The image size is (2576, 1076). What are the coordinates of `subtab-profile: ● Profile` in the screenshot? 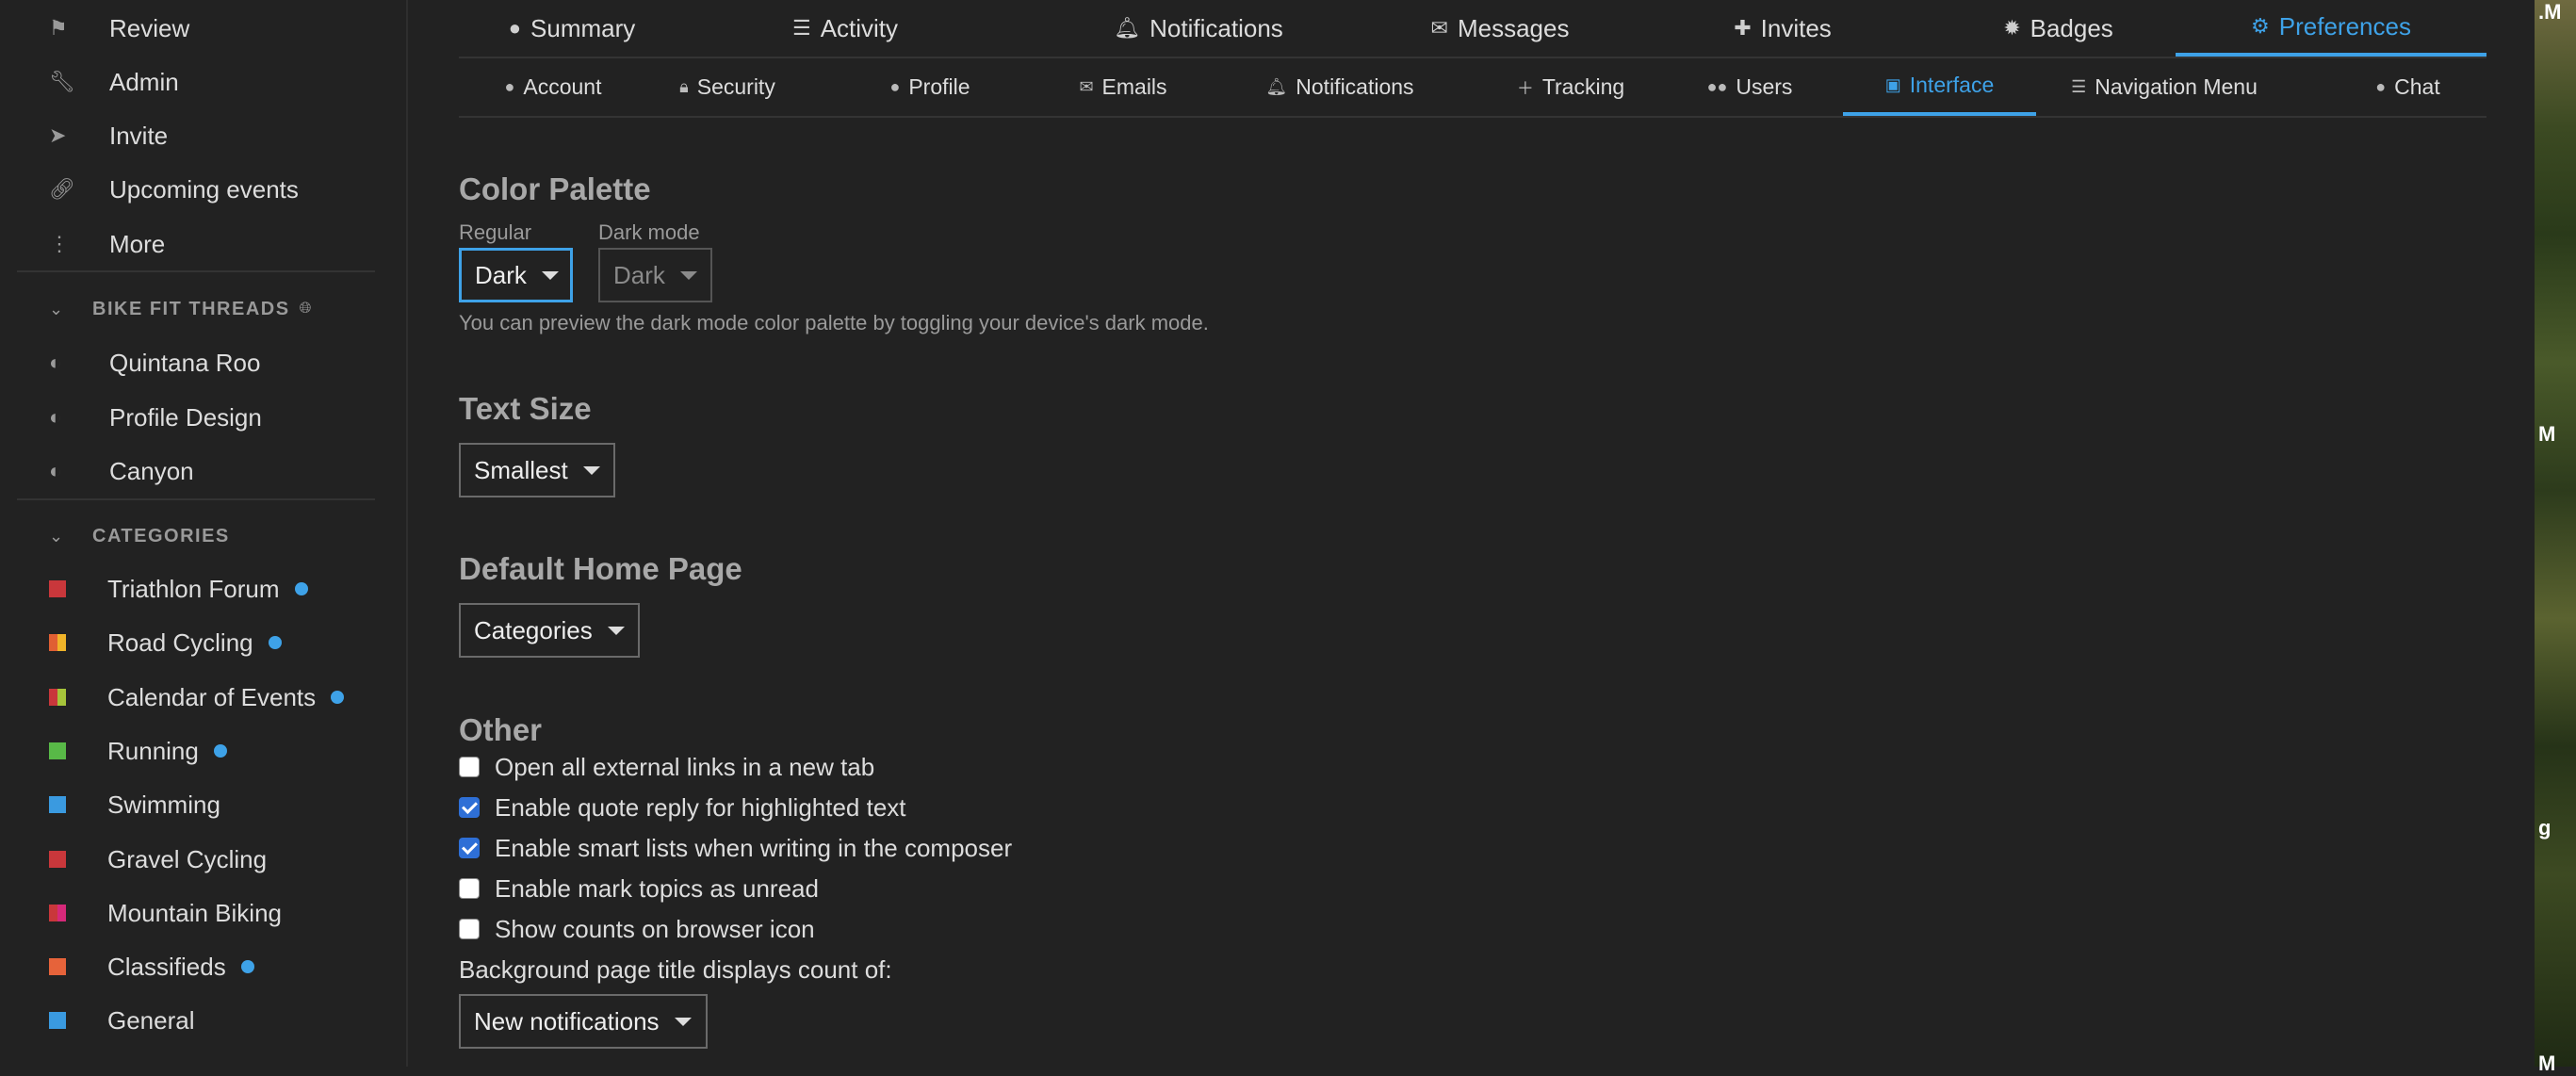 It's located at (930, 87).